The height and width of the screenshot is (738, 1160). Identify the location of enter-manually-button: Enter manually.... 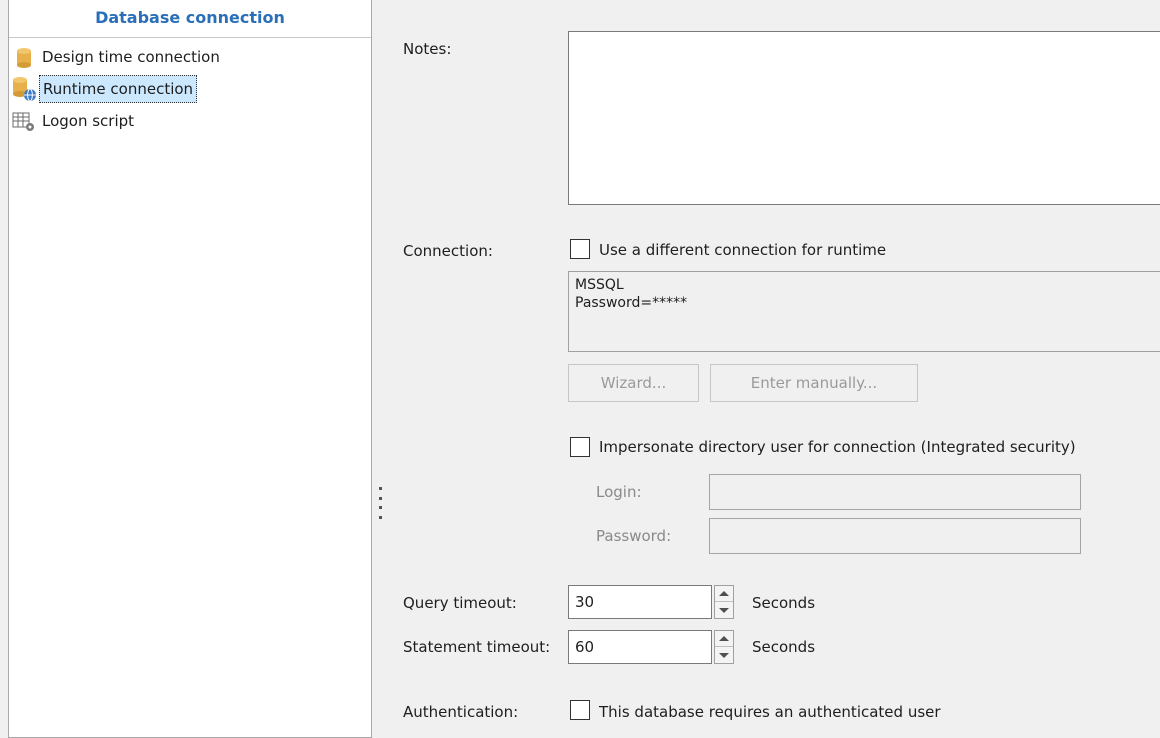
(814, 383).